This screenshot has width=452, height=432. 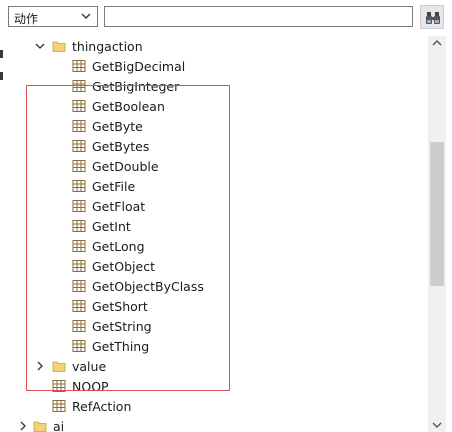 What do you see at coordinates (214, 106) in the screenshot?
I see `tree-node-child: GetBoolean` at bounding box center [214, 106].